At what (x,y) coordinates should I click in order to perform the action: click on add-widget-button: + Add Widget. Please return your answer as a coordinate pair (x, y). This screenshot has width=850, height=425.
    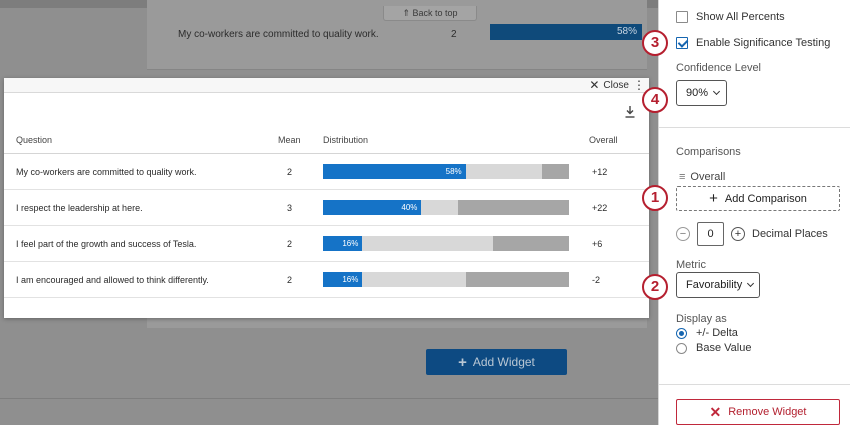
    Looking at the image, I should click on (496, 362).